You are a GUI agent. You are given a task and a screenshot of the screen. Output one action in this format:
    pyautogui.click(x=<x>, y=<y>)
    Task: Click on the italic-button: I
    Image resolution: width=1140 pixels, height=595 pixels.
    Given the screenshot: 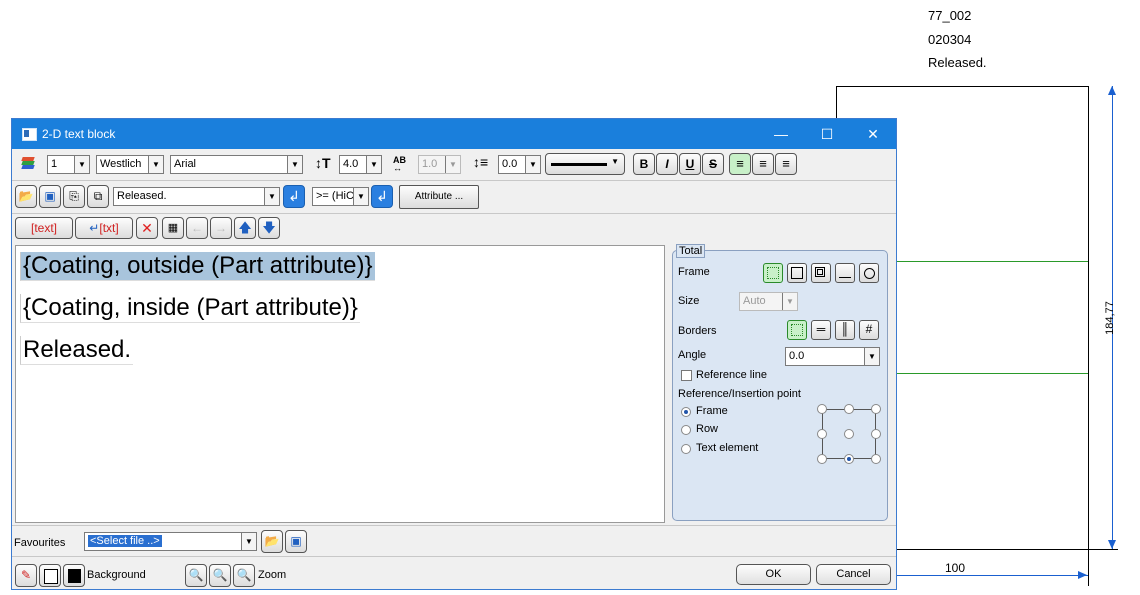 What is the action you would take?
    pyautogui.click(x=667, y=164)
    